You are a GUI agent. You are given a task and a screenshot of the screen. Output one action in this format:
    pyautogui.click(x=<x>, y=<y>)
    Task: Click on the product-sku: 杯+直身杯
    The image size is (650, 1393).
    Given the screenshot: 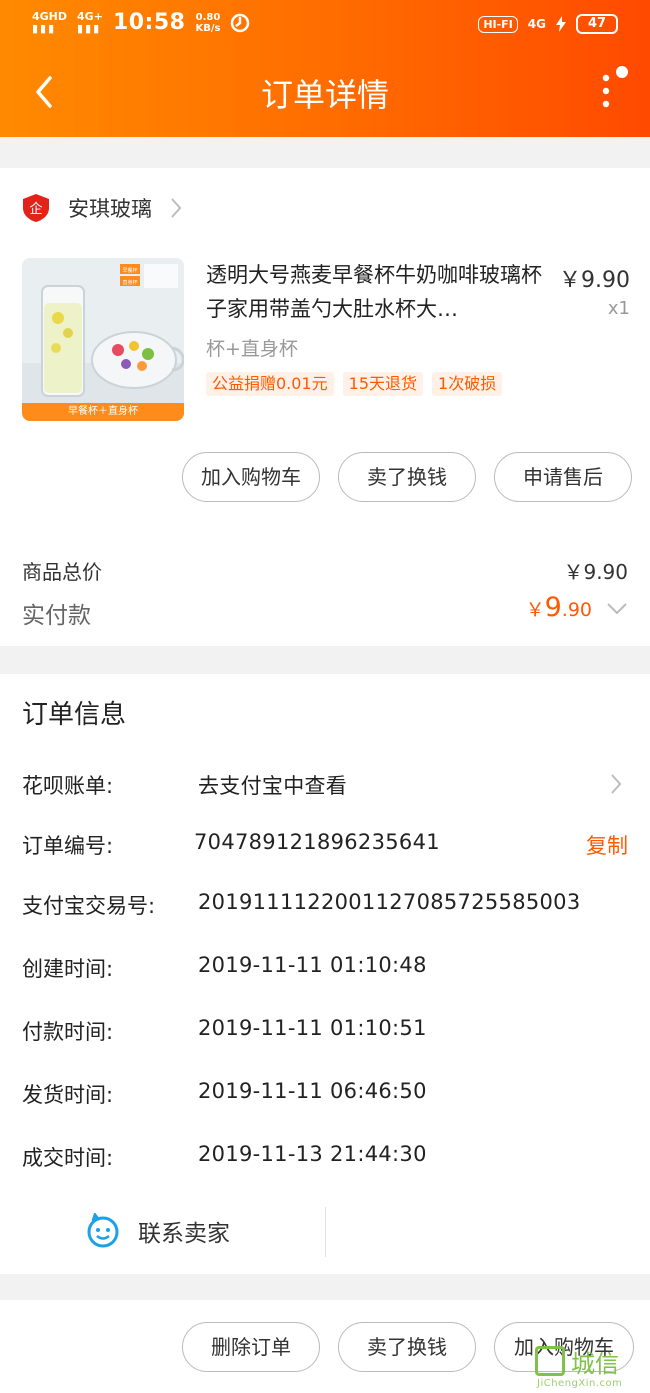 What is the action you would take?
    pyautogui.click(x=252, y=349)
    